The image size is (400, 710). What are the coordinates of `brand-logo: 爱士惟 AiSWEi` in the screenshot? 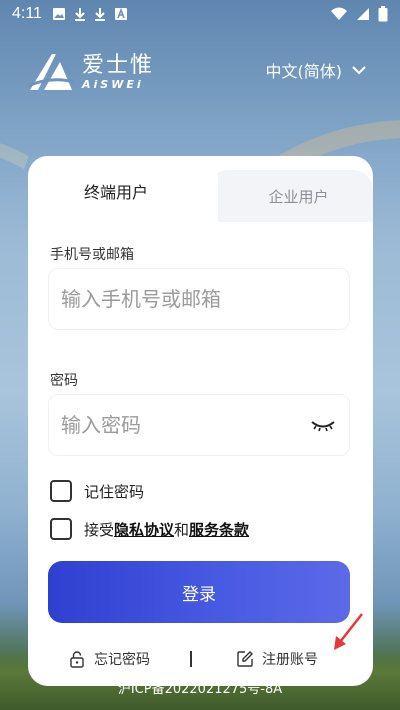 It's located at (90, 72).